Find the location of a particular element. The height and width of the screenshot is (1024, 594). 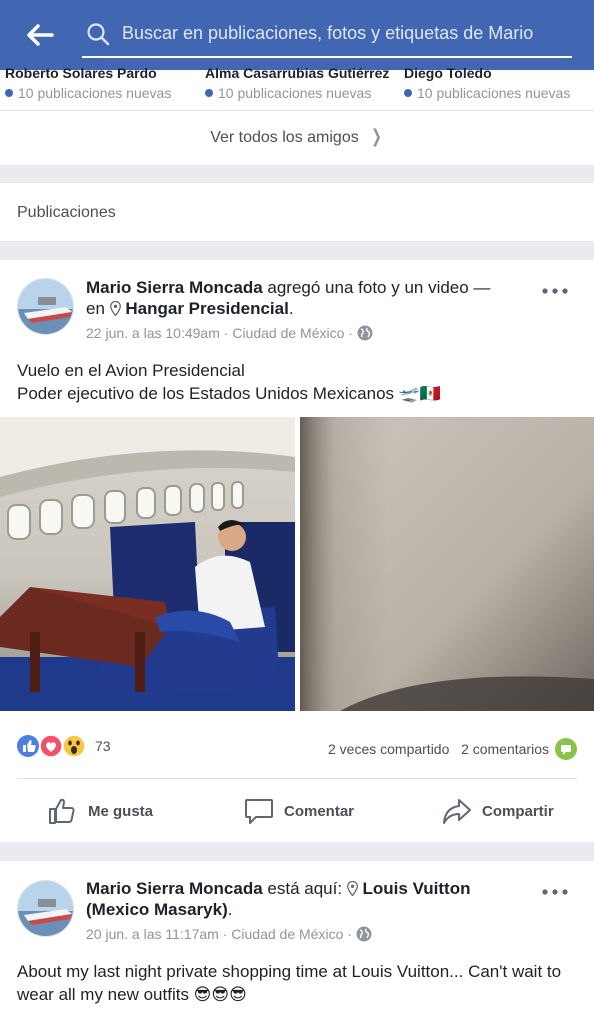

post-action-text: está aquí: is located at coordinates (304, 888).